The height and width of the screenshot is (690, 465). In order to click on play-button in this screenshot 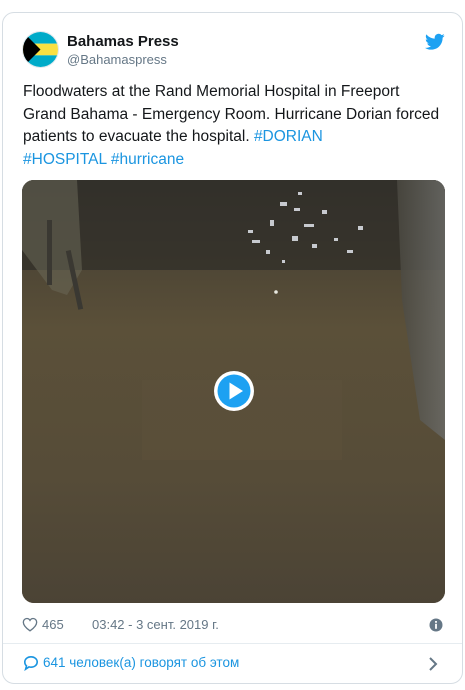, I will do `click(234, 391)`.